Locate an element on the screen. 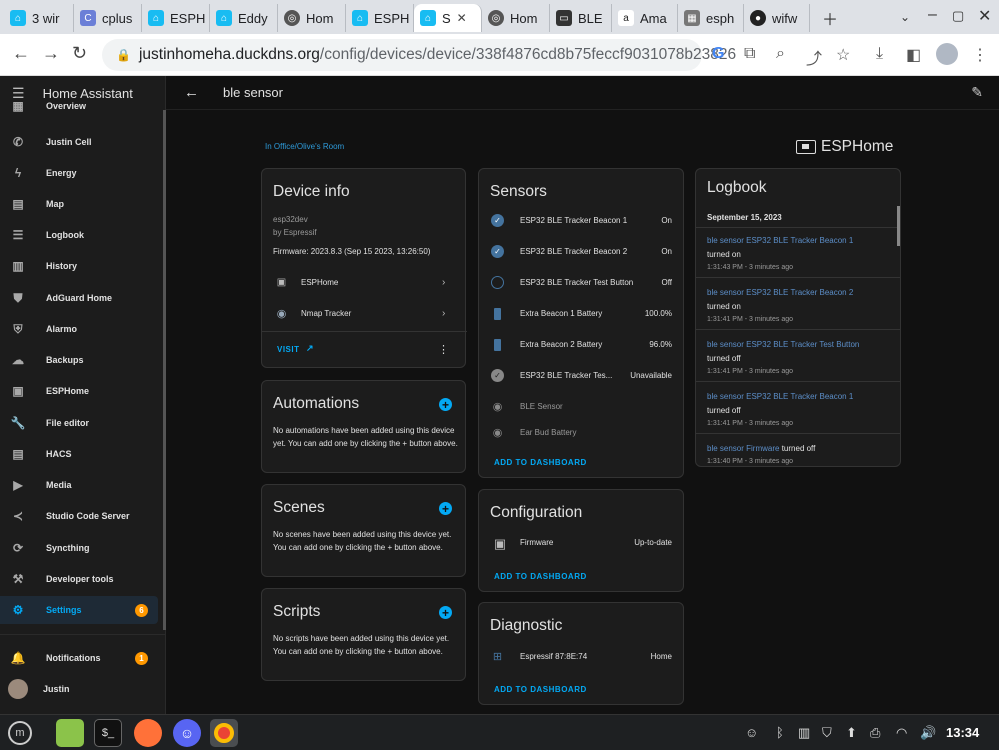  integration-esphome: ESPHome is located at coordinates (319, 282).